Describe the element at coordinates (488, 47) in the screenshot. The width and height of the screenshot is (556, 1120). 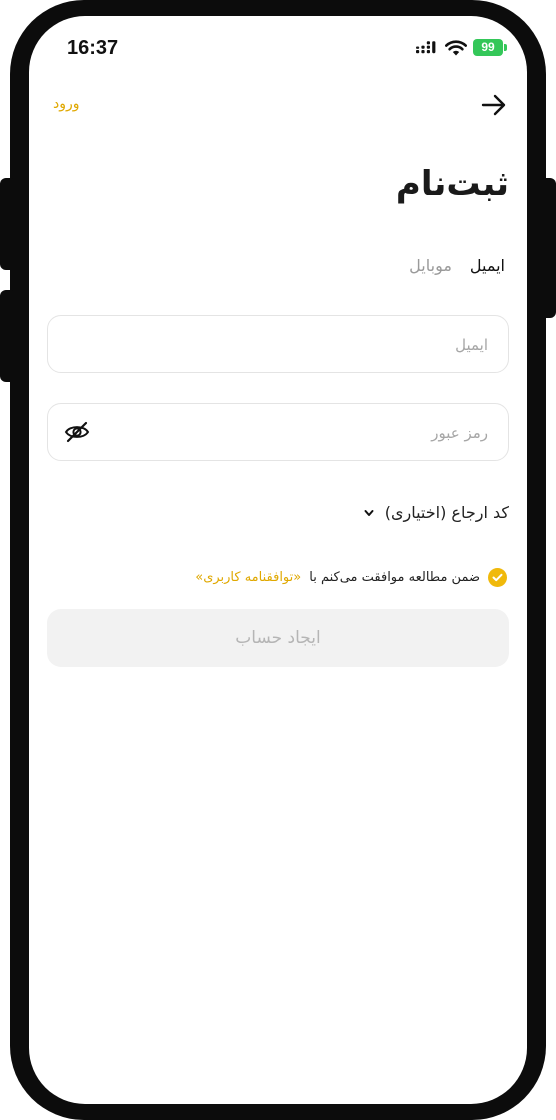
I see `battery-level: 99` at that location.